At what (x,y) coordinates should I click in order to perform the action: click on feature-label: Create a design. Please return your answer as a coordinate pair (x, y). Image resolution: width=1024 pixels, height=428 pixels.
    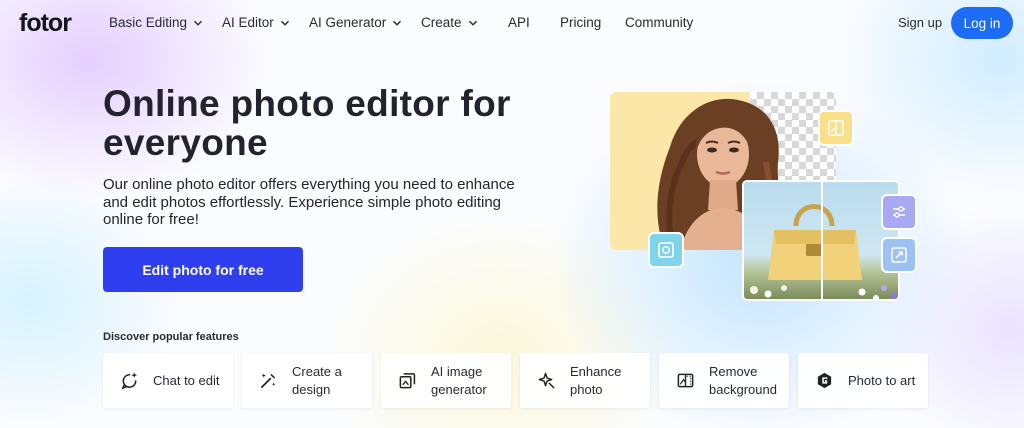
    Looking at the image, I should click on (317, 380).